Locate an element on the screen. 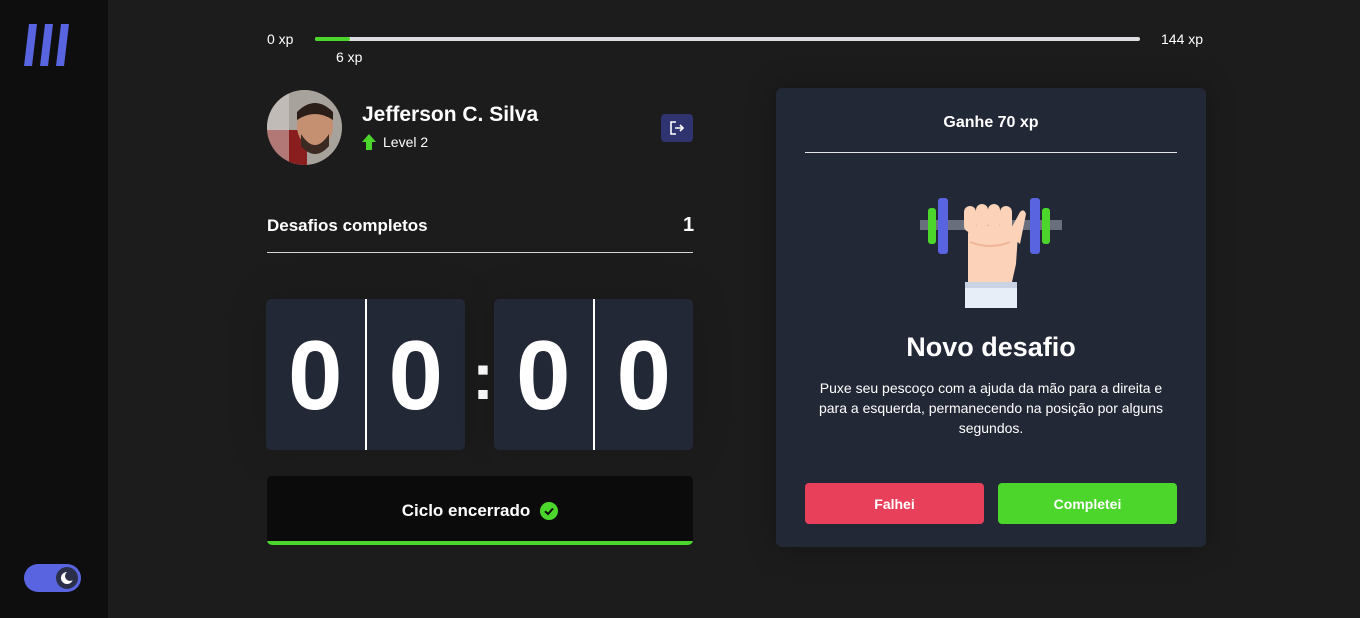 The height and width of the screenshot is (618, 1360). challenges-completed-label: Desafios completos is located at coordinates (347, 225).